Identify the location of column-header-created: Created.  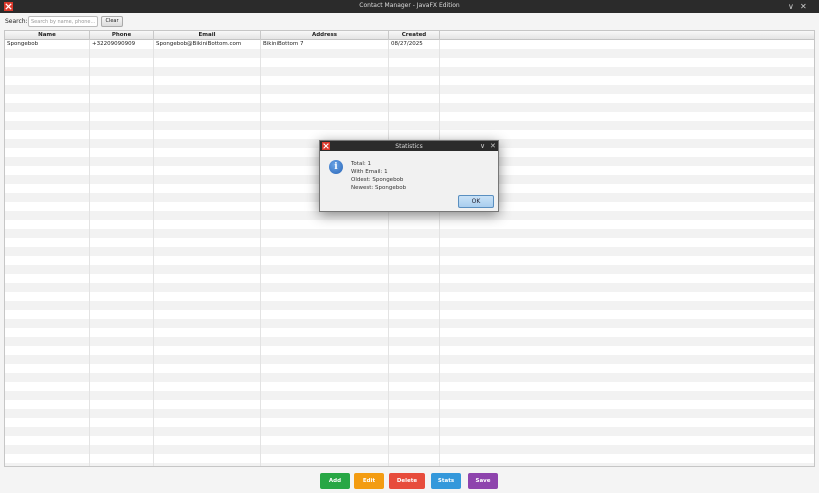
(414, 35).